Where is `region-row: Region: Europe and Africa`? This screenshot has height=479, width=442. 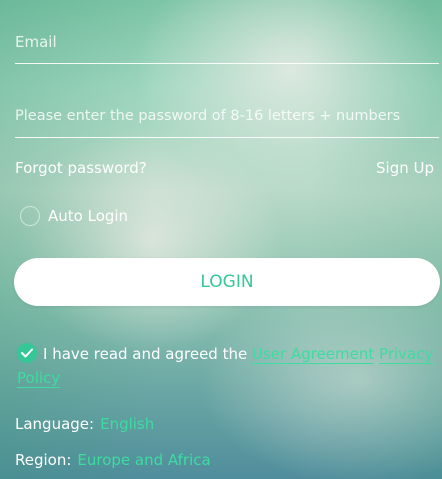 region-row: Region: Europe and Africa is located at coordinates (113, 460).